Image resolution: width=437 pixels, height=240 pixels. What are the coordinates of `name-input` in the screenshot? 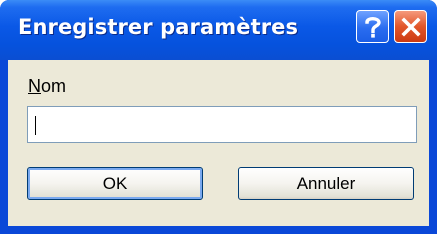 It's located at (222, 124).